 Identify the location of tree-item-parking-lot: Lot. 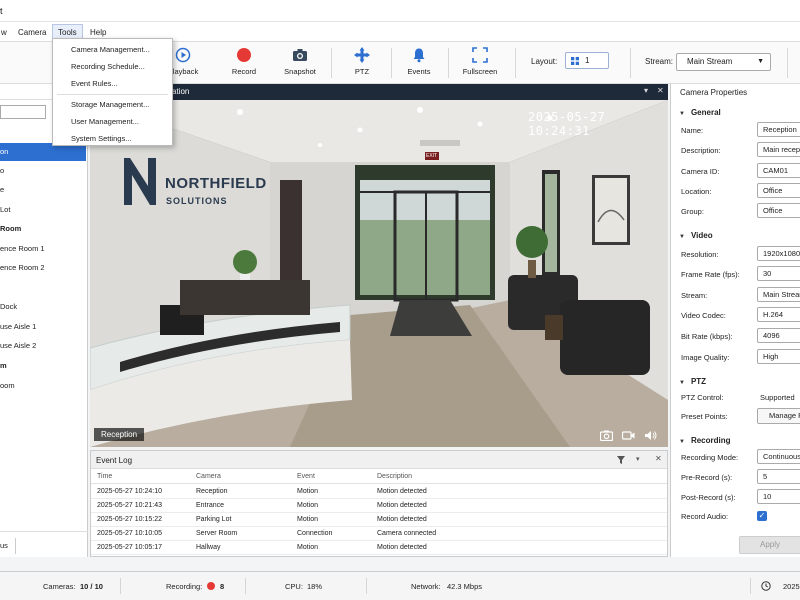
(43, 210).